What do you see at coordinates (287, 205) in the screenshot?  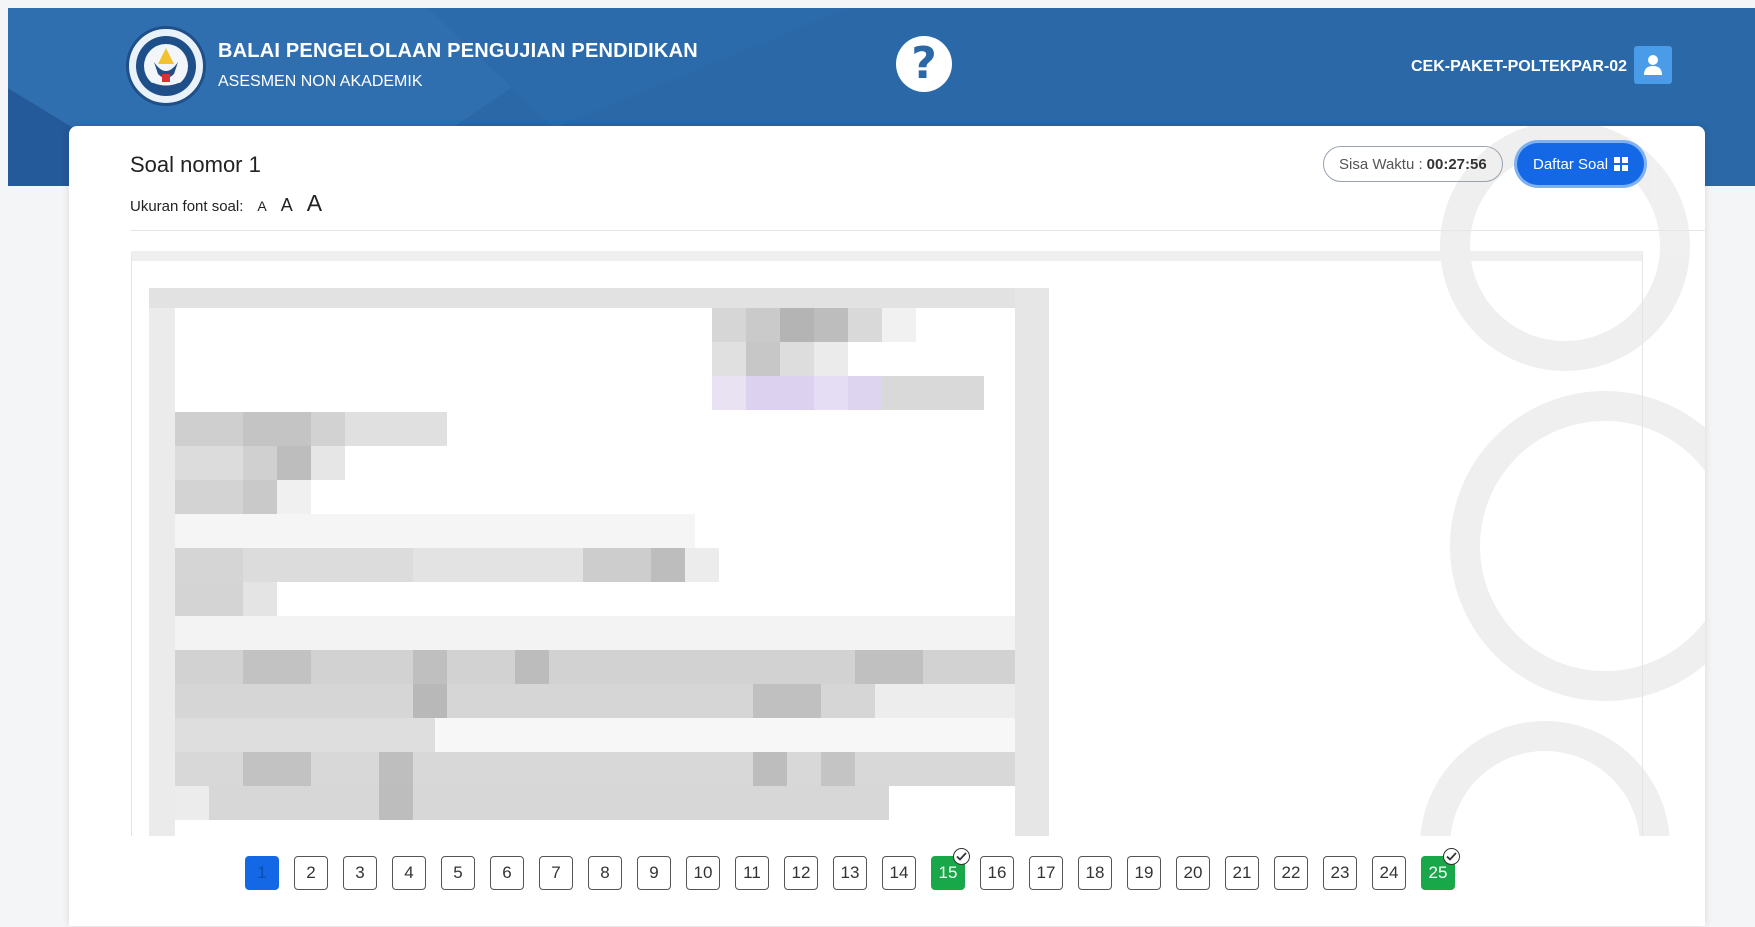 I see `font-size-medium-button: A` at bounding box center [287, 205].